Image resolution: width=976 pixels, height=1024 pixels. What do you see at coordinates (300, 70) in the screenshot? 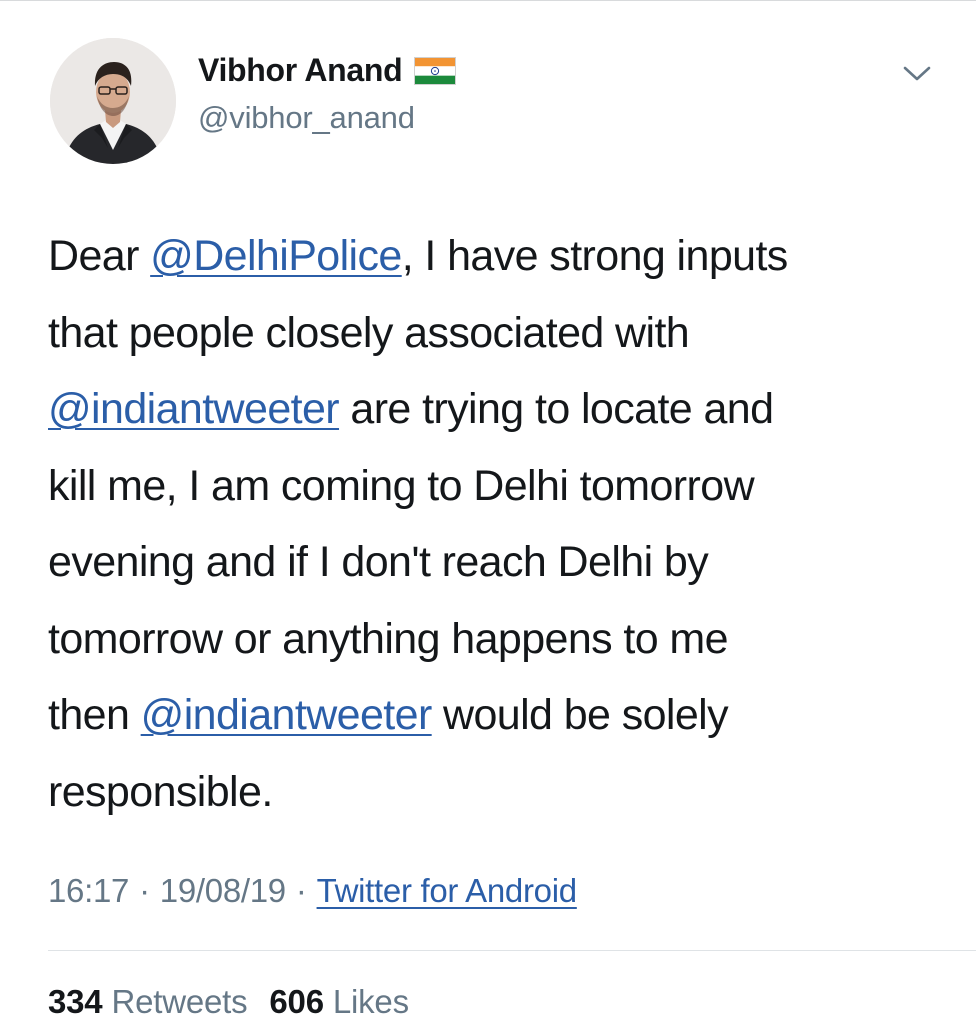
I see `author-name-text: Vibhor Anand` at bounding box center [300, 70].